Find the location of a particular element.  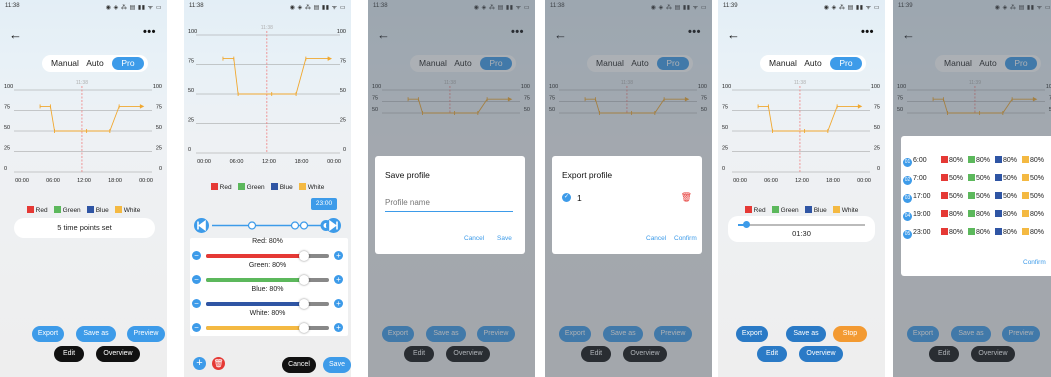

channel-slider-label: Red: 80% is located at coordinates (267, 241).